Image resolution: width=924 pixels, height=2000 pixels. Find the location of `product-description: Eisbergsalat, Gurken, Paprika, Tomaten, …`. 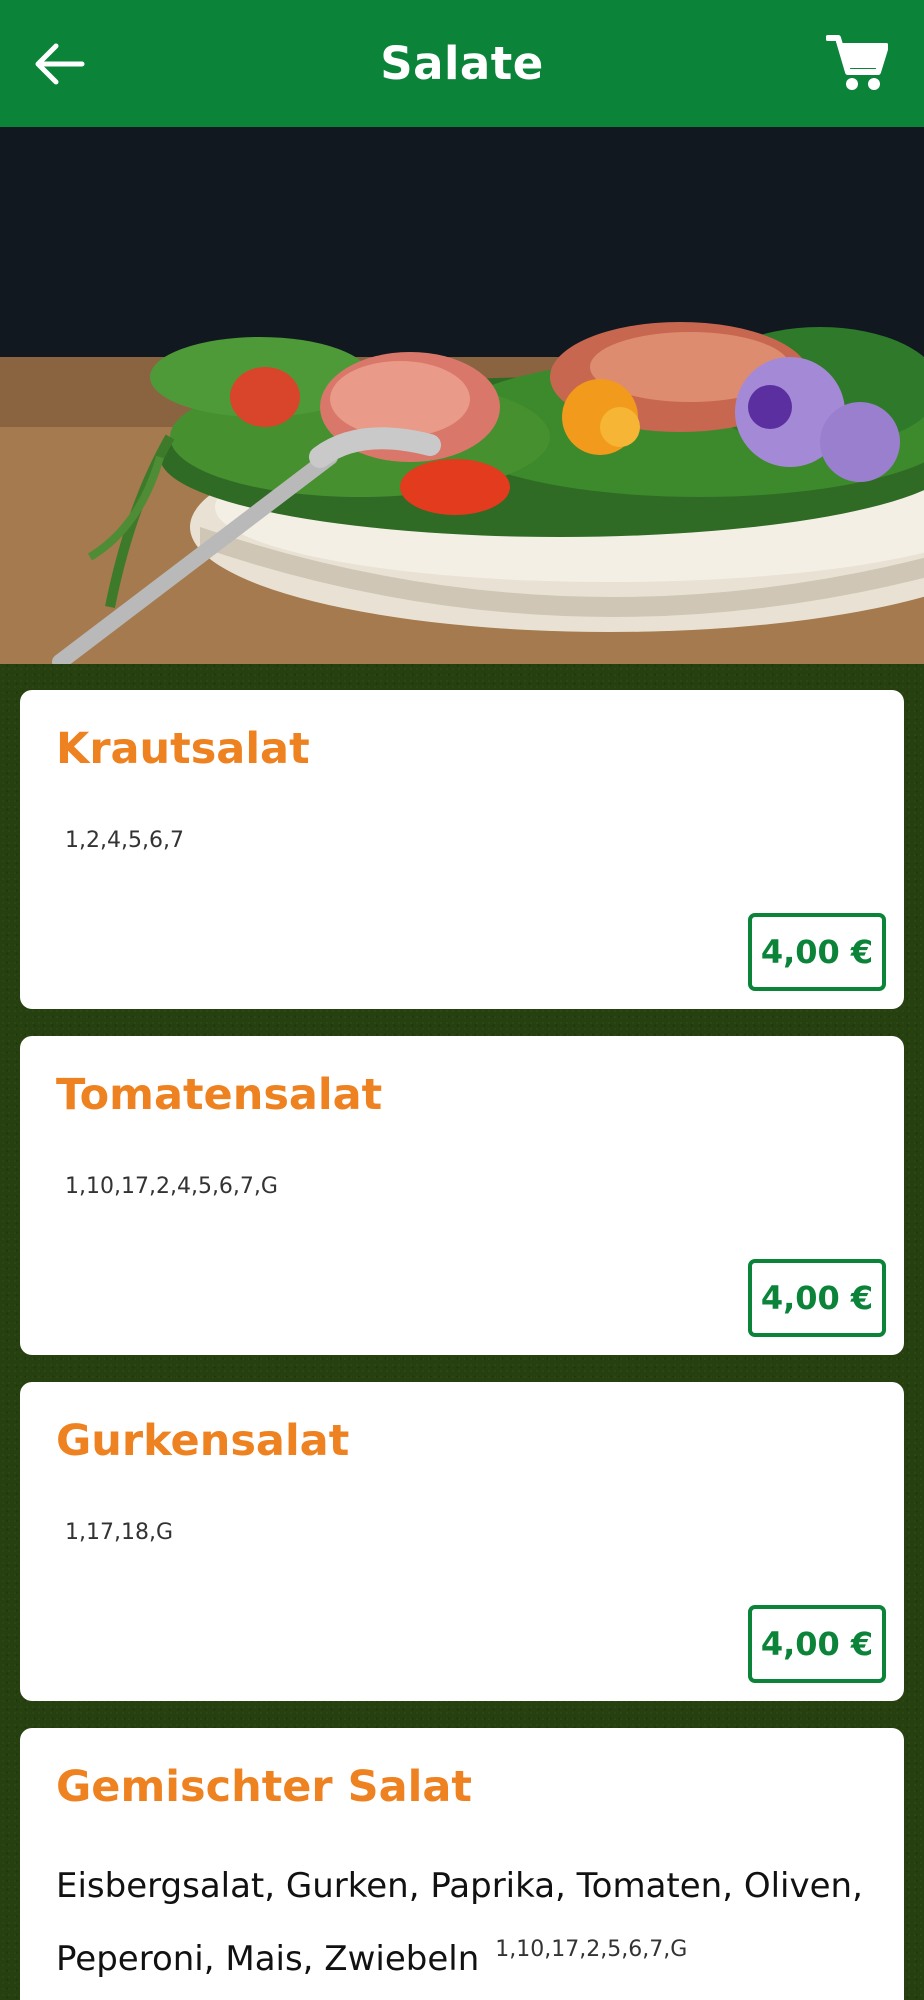

product-description: Eisbergsalat, Gurken, Paprika, Tomaten, … is located at coordinates (466, 1922).